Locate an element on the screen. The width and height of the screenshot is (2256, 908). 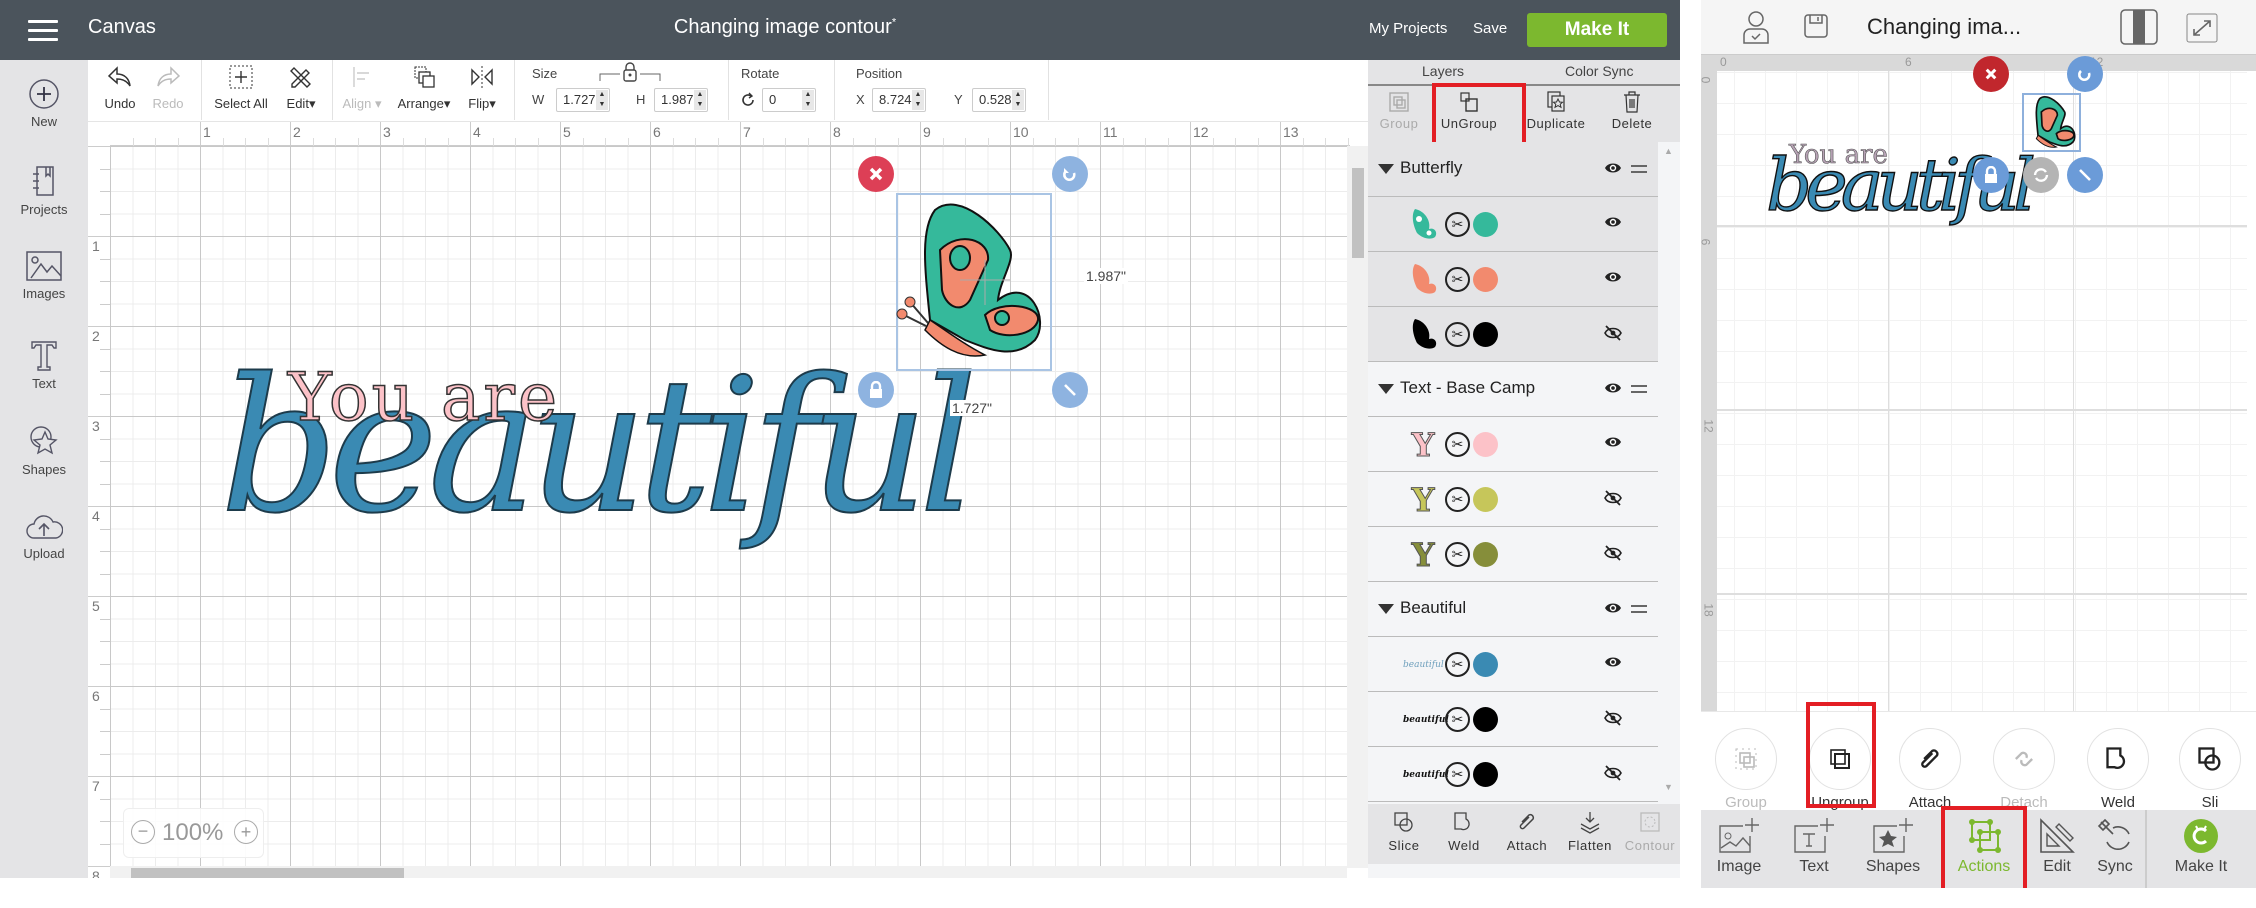
mobile-butterfly-image is located at coordinates (2053, 122).